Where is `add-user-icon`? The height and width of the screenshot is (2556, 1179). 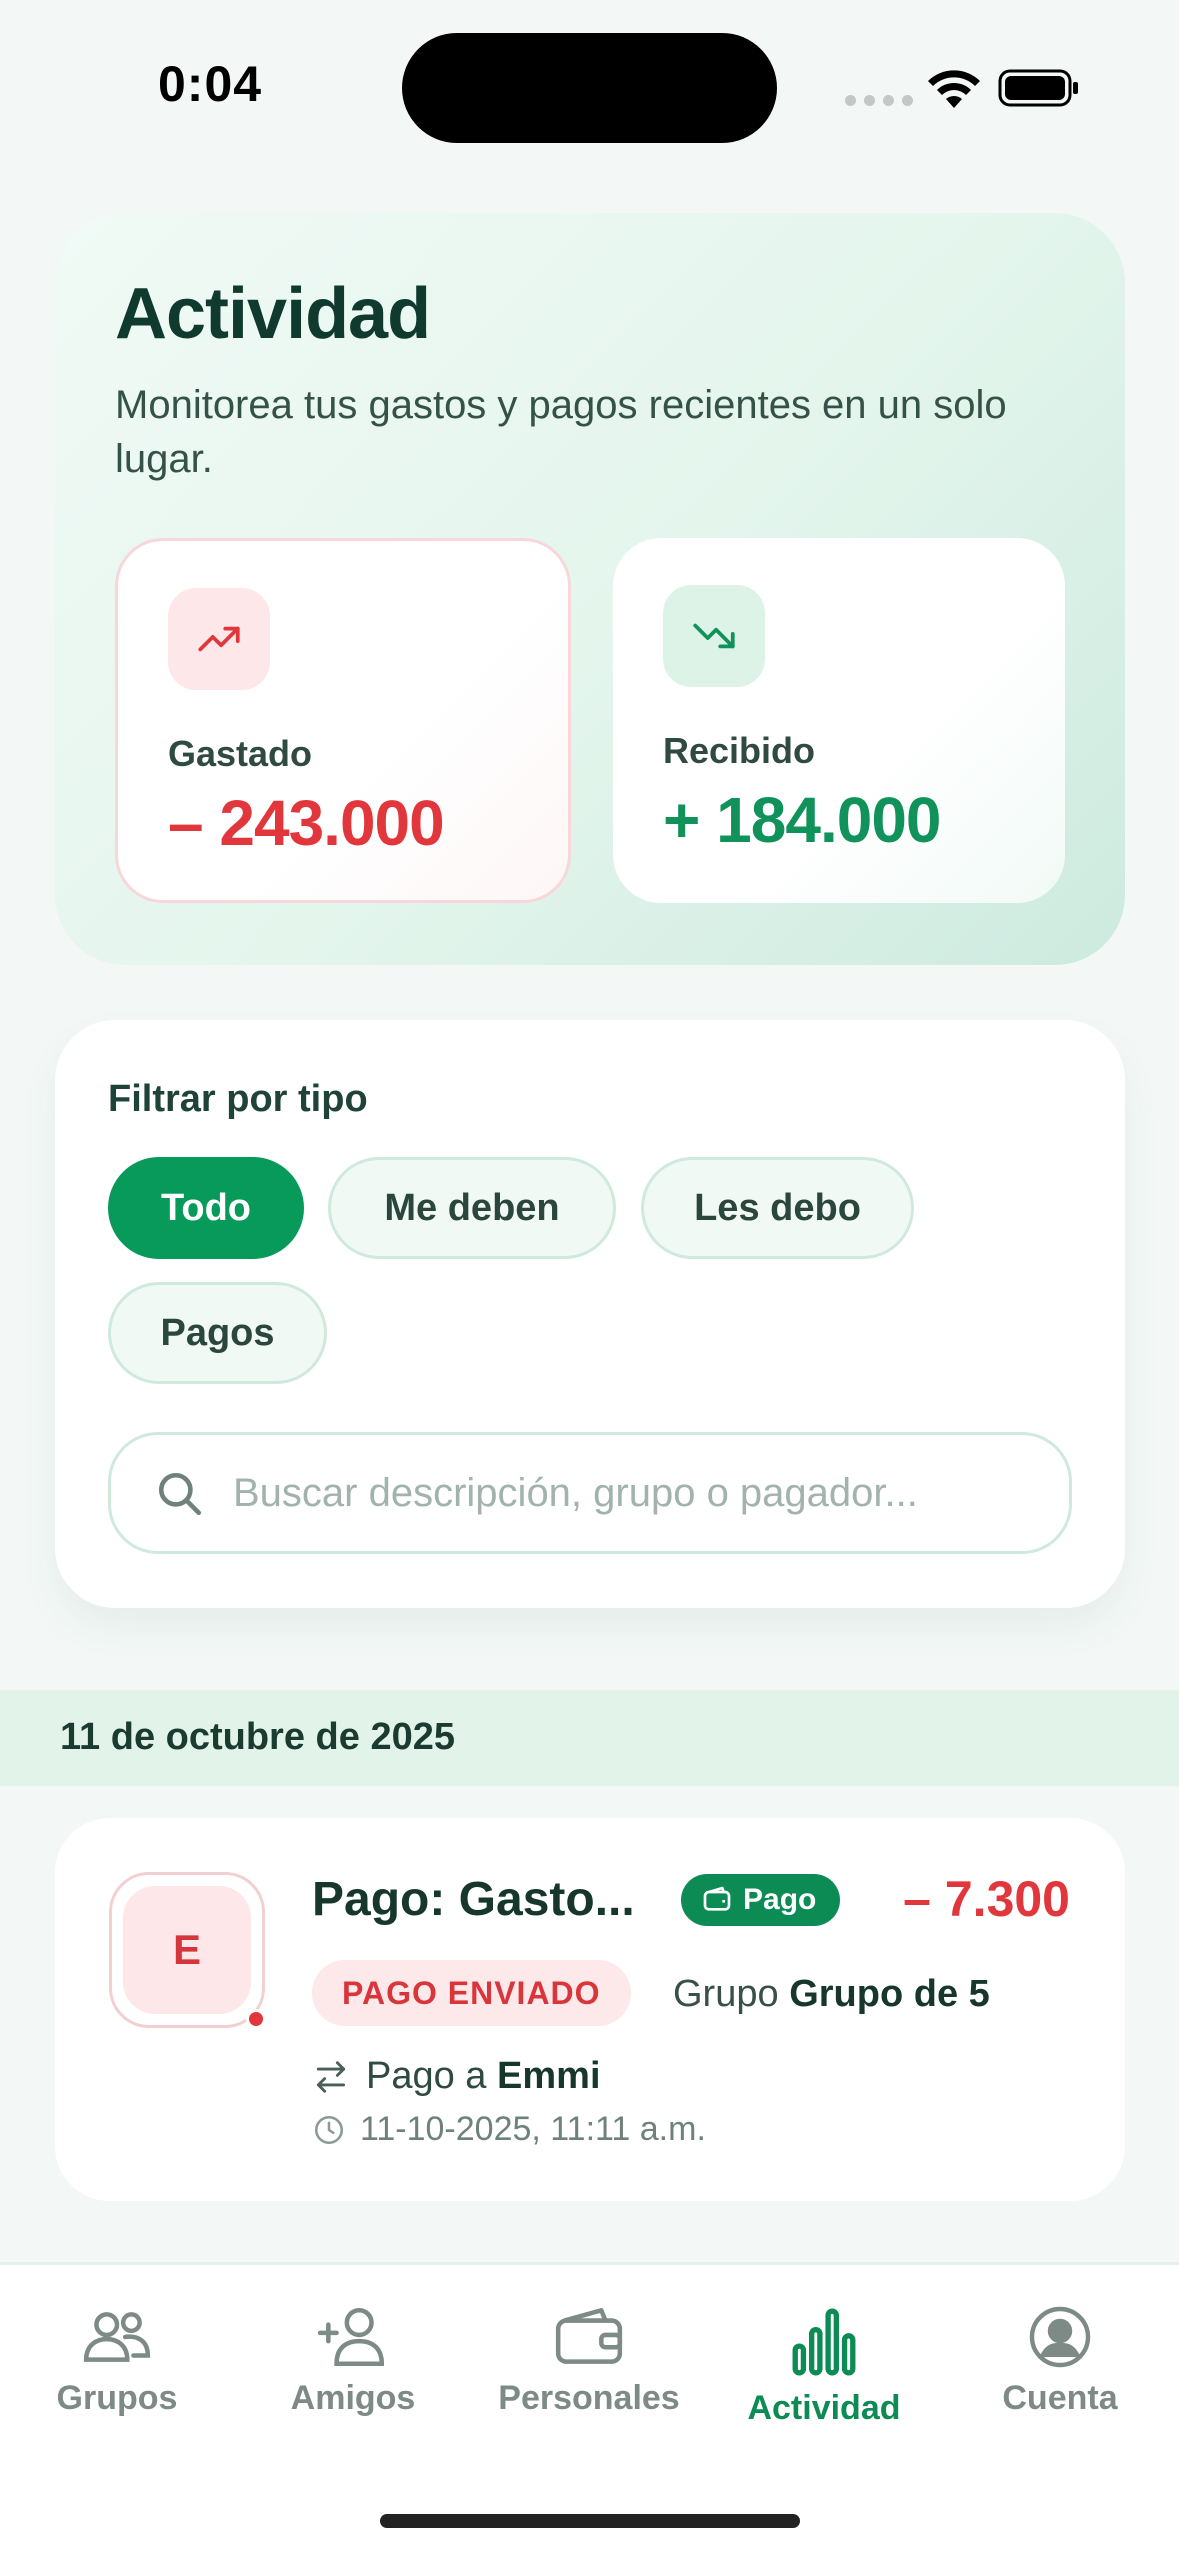
add-user-icon is located at coordinates (351, 2337).